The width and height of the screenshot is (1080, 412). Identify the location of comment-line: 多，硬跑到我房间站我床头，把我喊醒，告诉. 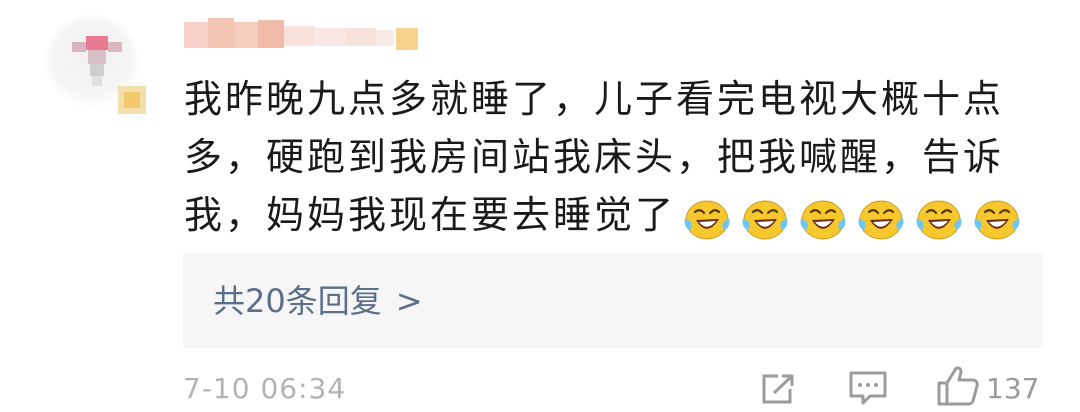
(594, 157).